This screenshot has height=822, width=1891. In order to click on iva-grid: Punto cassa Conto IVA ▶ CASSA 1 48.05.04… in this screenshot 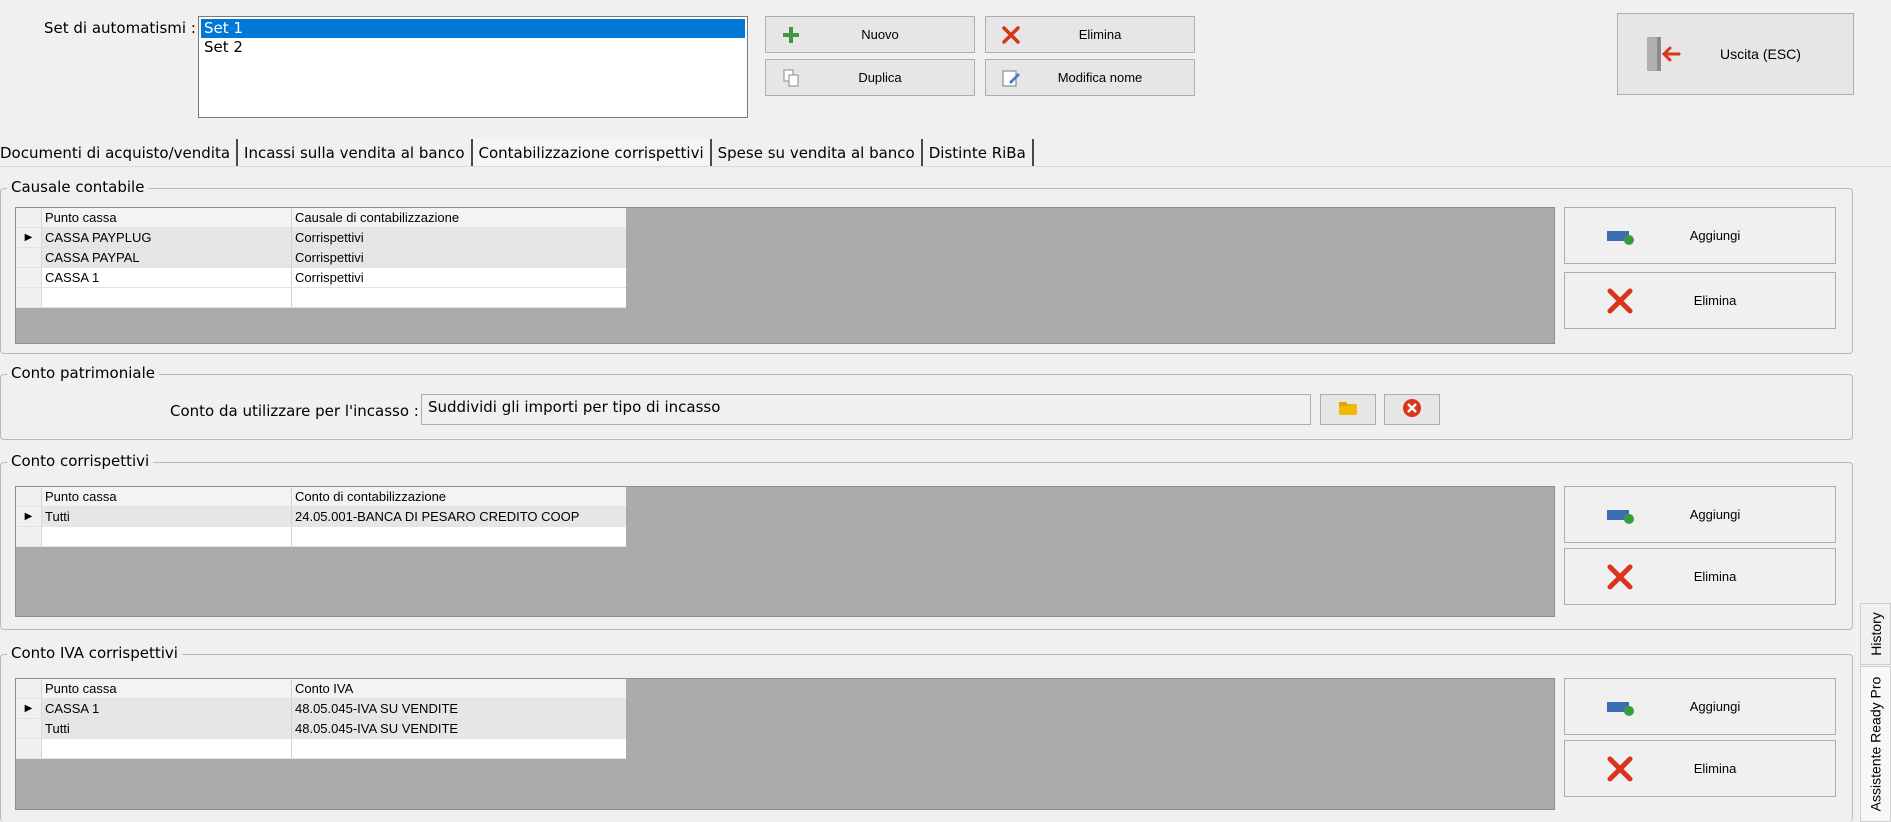, I will do `click(785, 744)`.